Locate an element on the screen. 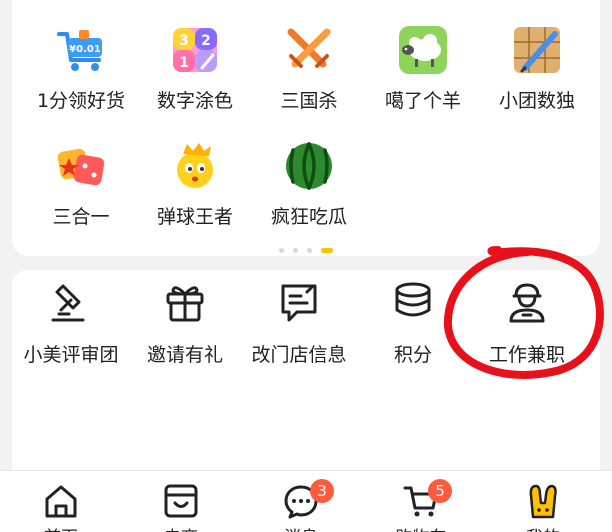  game-ga-le-ge-yang: 噶了个羊 is located at coordinates (423, 84).